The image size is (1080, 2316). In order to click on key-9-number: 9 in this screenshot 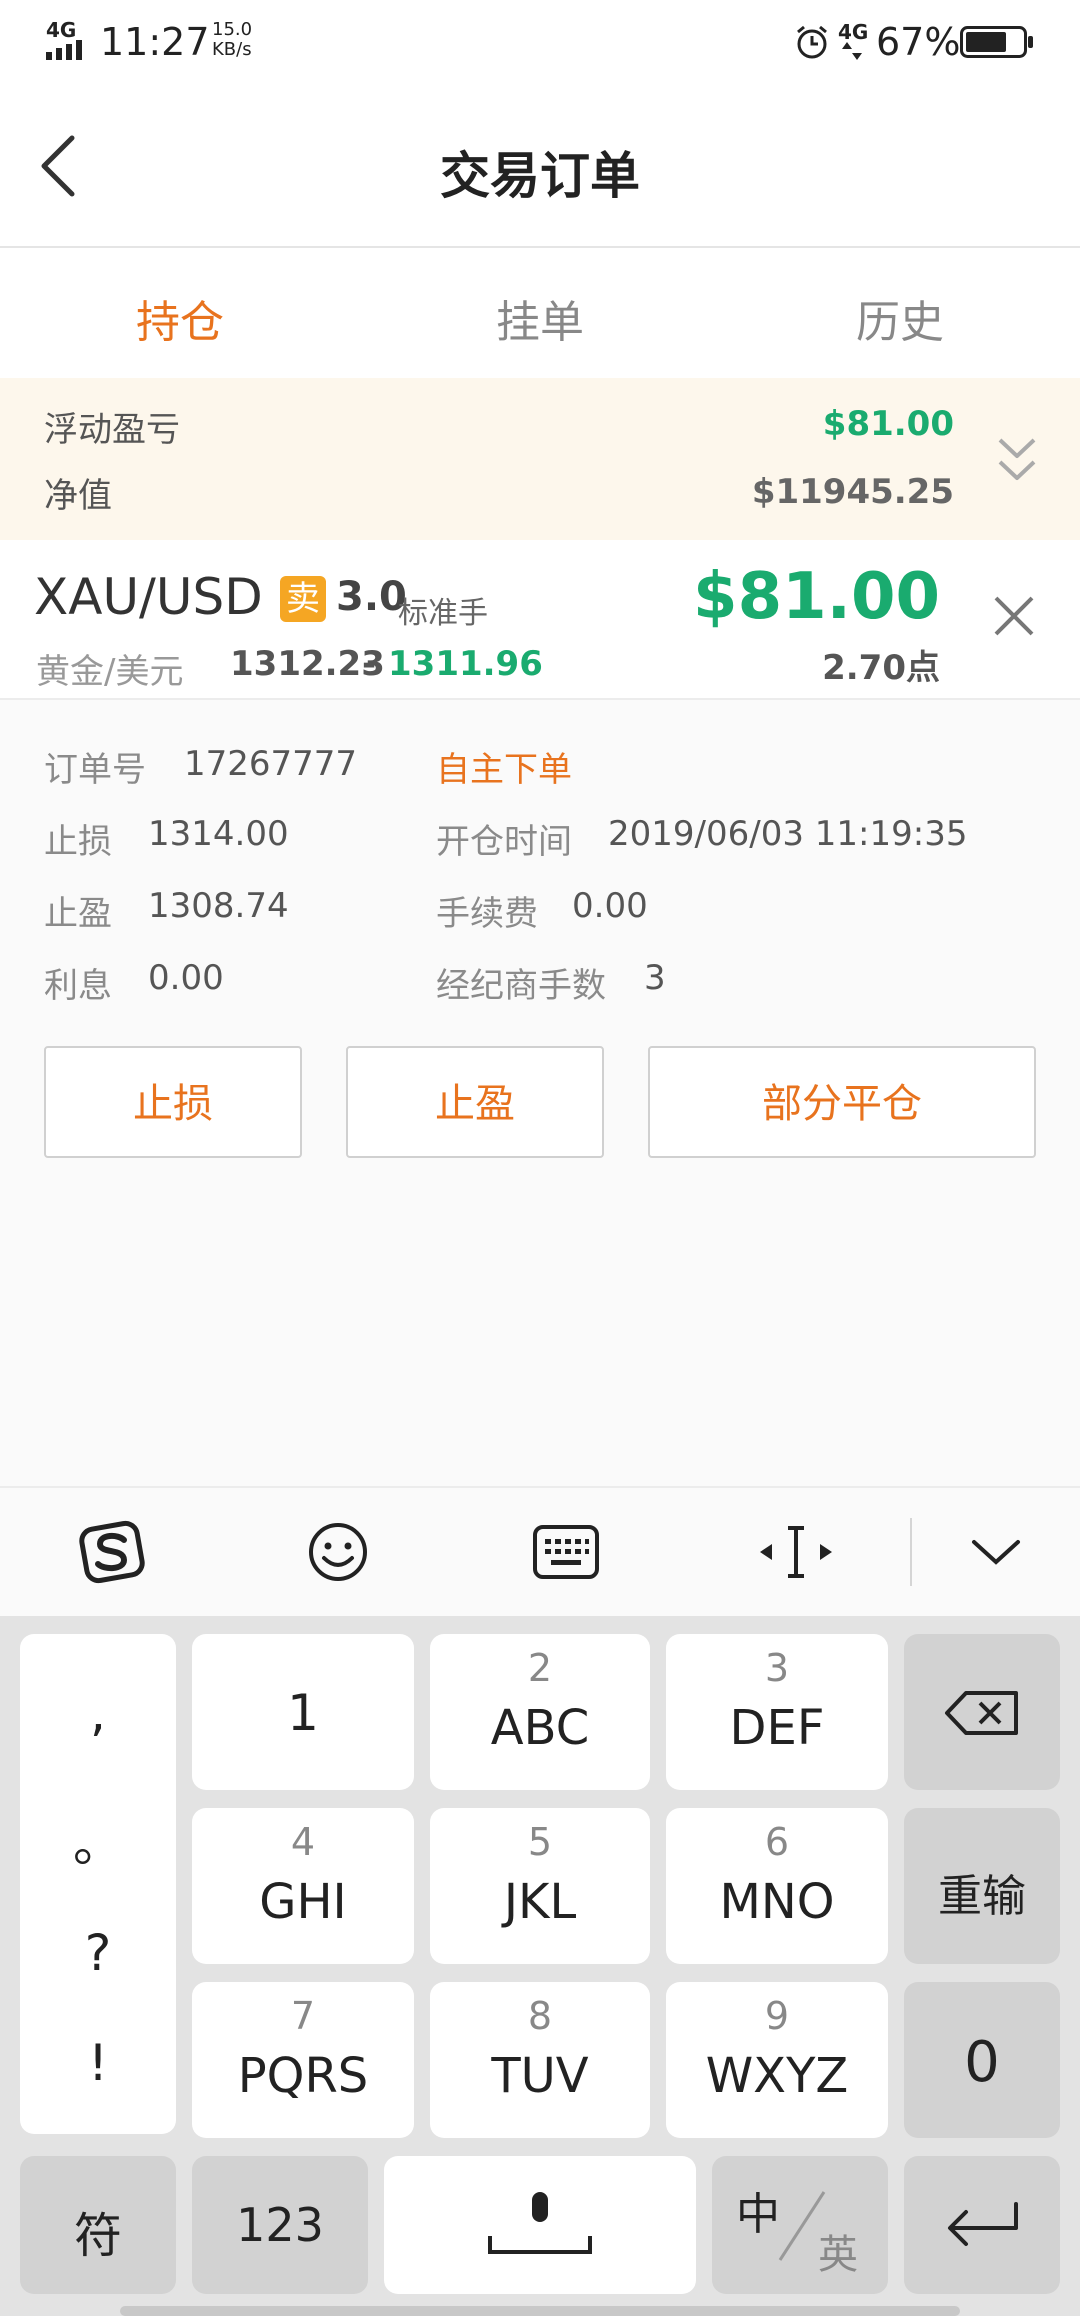, I will do `click(777, 2016)`.